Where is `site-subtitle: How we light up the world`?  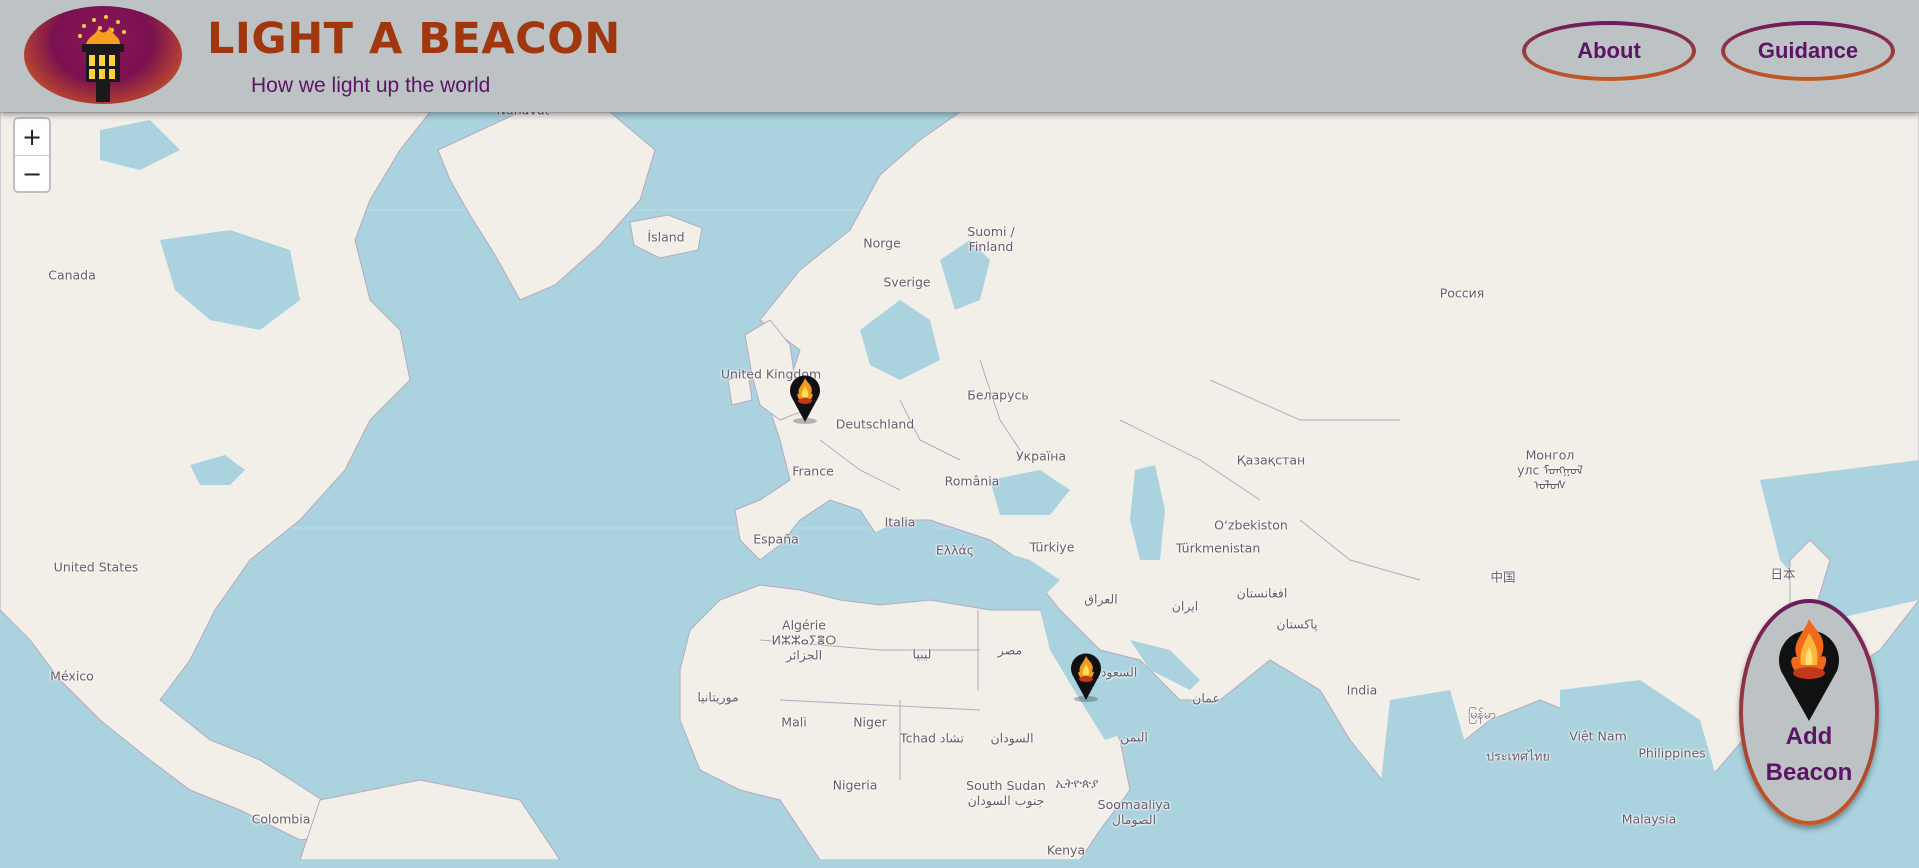
site-subtitle: How we light up the world is located at coordinates (371, 85).